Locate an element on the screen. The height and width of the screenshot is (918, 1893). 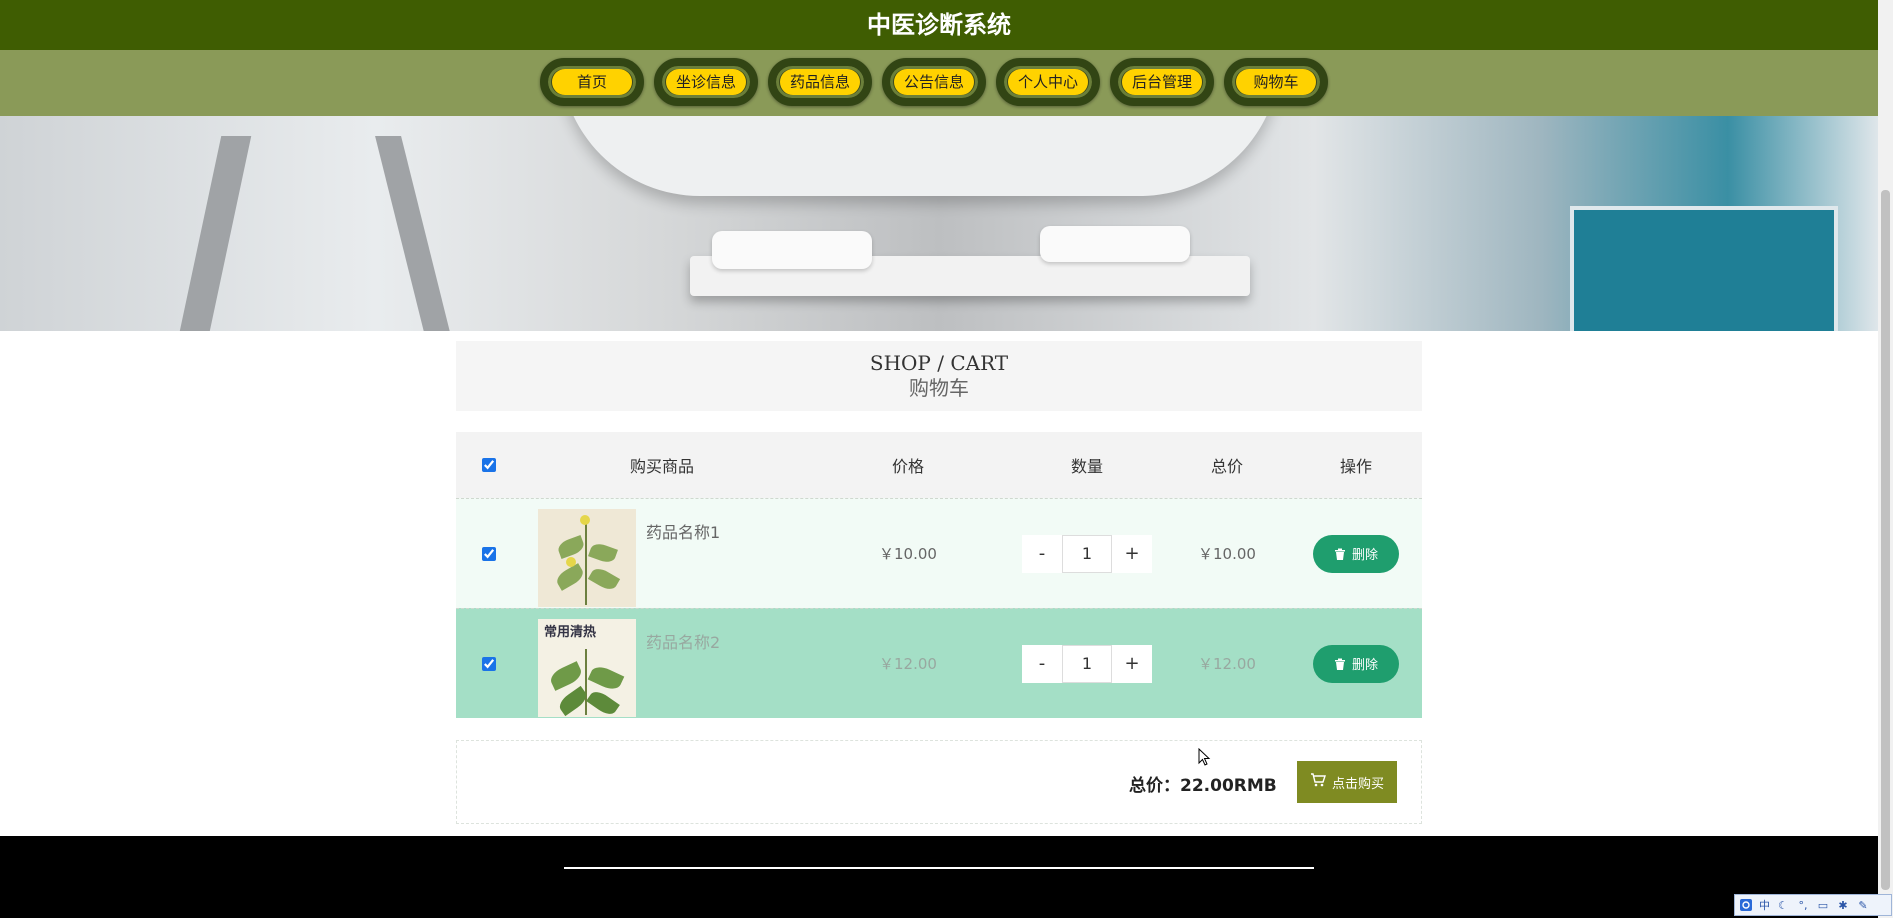
nav-medicine: 药品信息 is located at coordinates (820, 82).